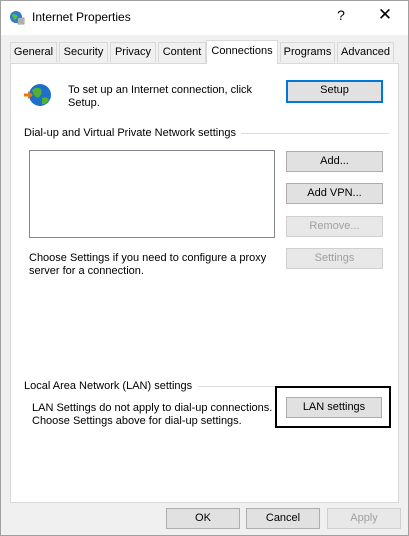 This screenshot has height=536, width=409. I want to click on setup-description-line2: Setup., so click(84, 103).